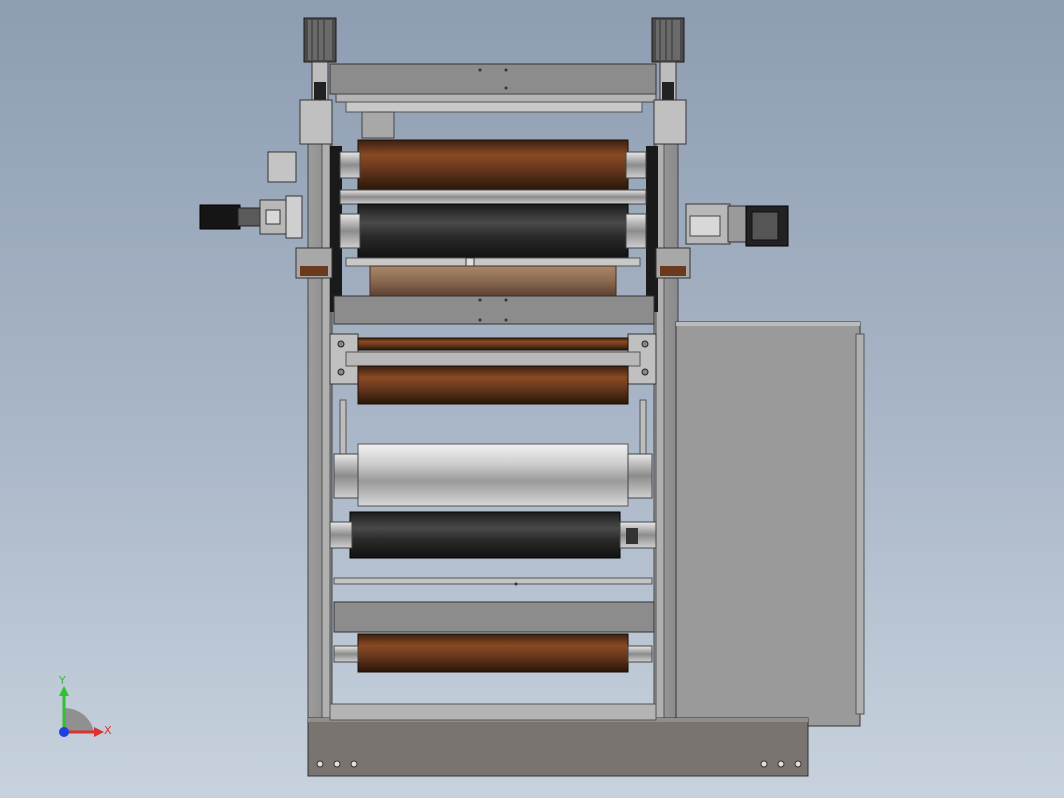 The width and height of the screenshot is (1064, 798). What do you see at coordinates (668, 60) in the screenshot?
I see `top-right-motor` at bounding box center [668, 60].